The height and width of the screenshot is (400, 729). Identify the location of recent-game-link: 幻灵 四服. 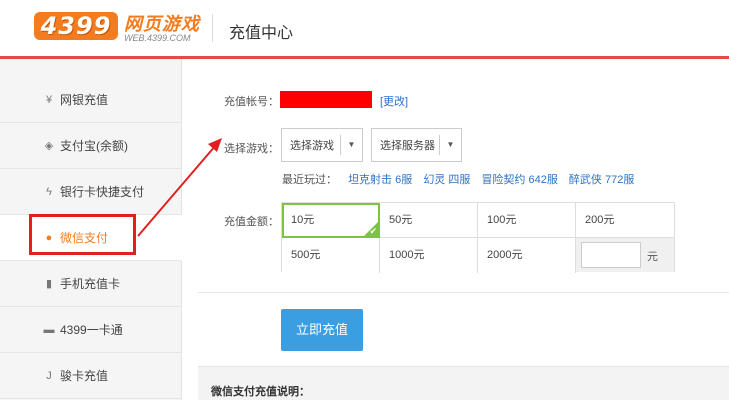
(446, 180).